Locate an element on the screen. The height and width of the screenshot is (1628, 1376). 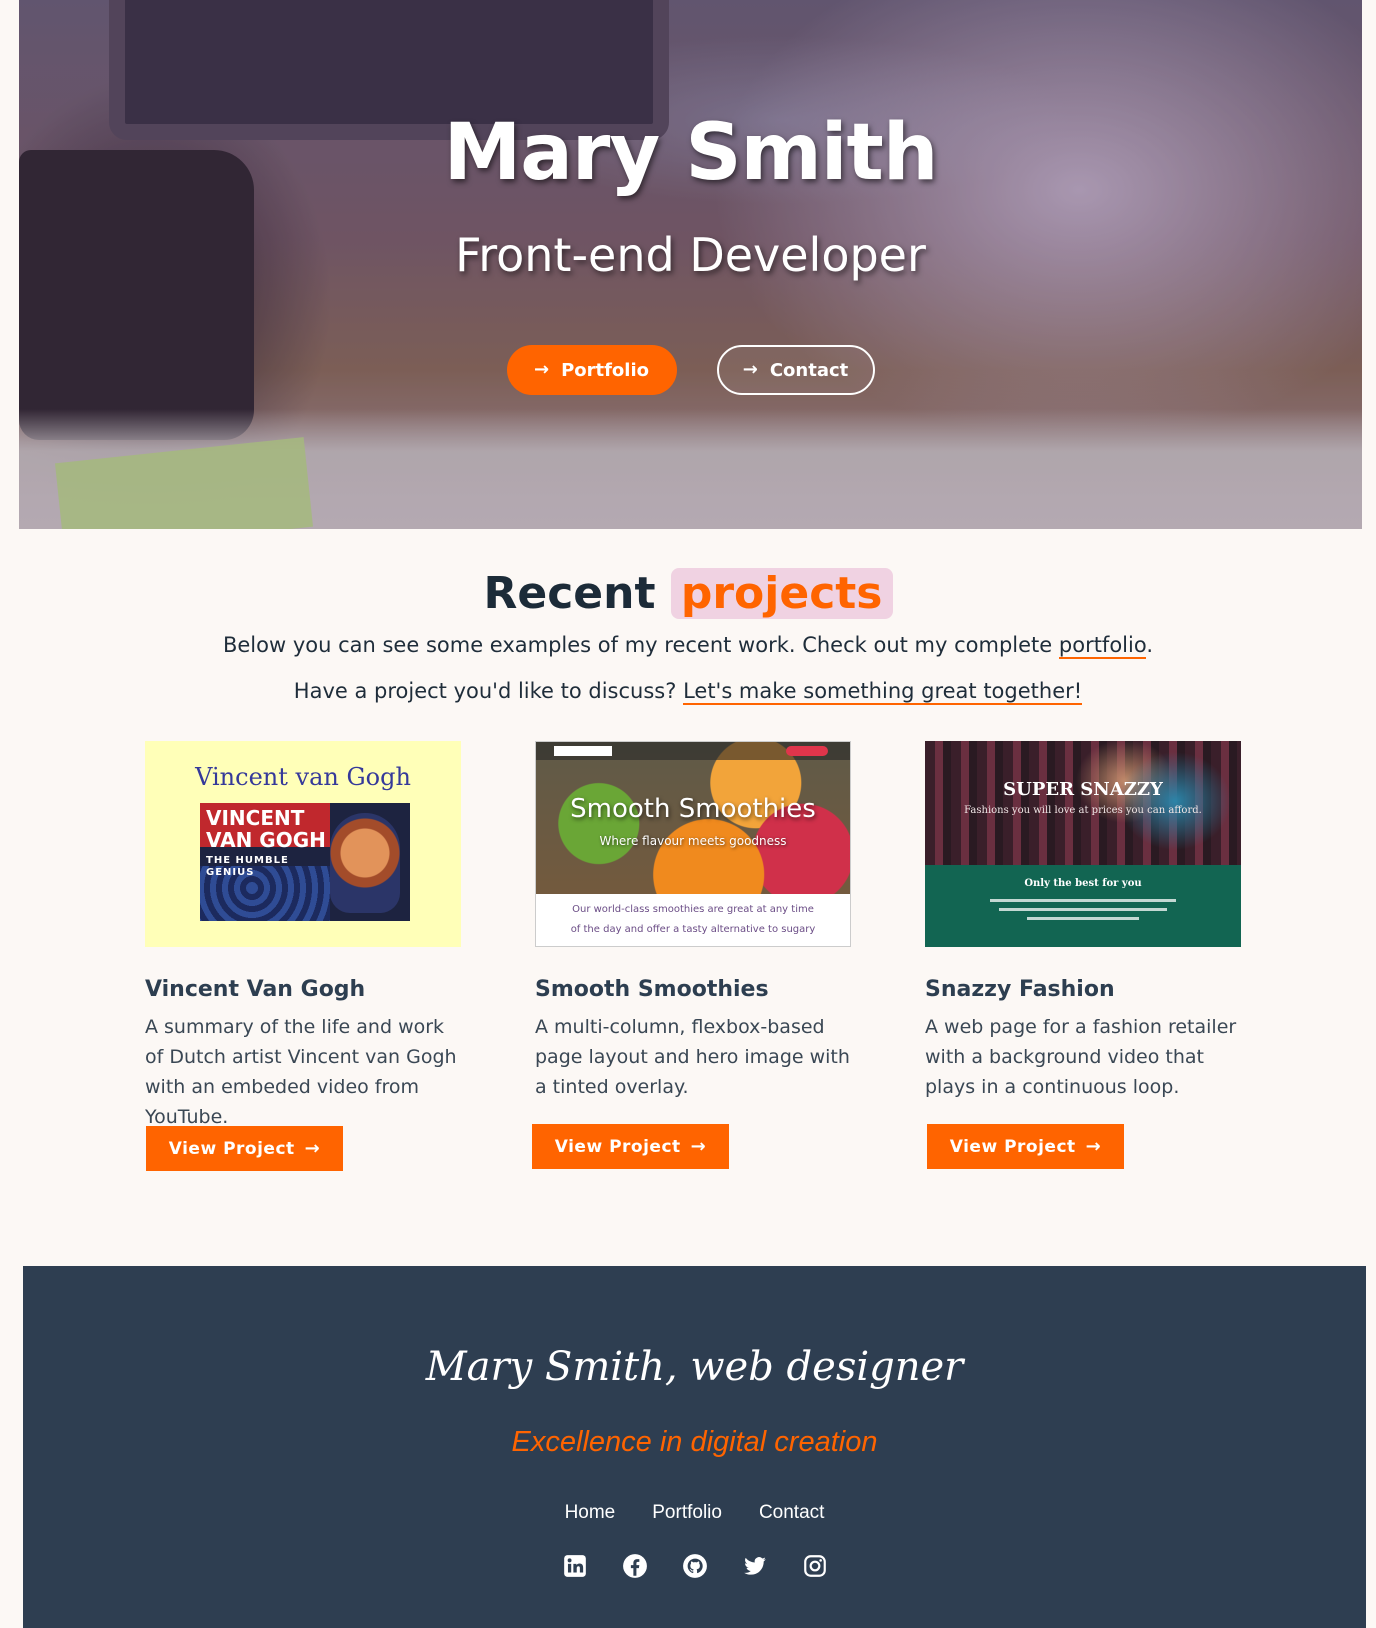
poster-title: VINCENT VAN GOGH is located at coordinates (266, 829).